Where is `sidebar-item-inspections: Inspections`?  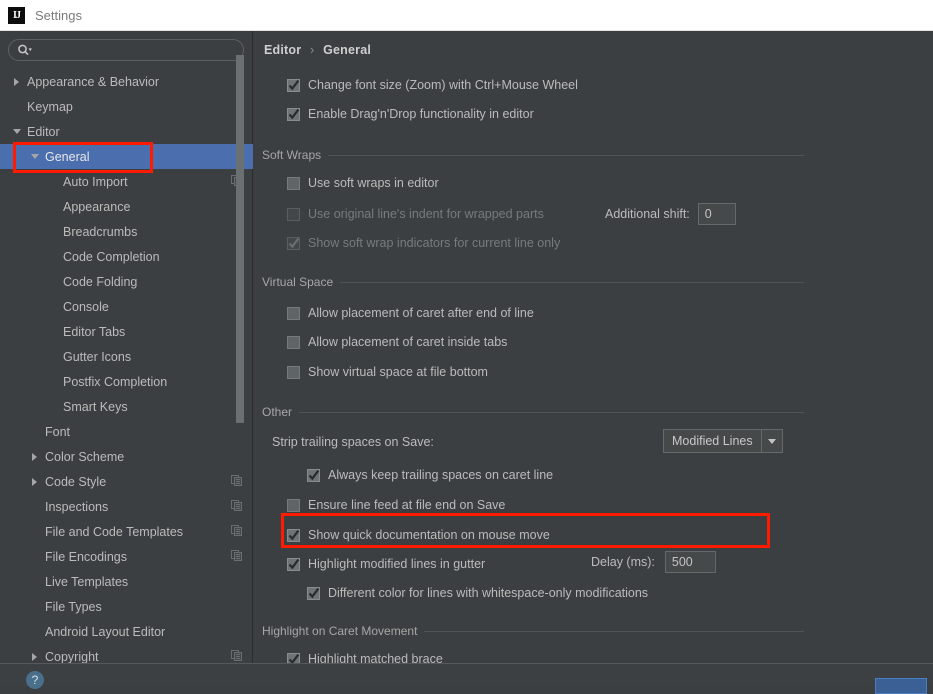 sidebar-item-inspections: Inspections is located at coordinates (126, 506).